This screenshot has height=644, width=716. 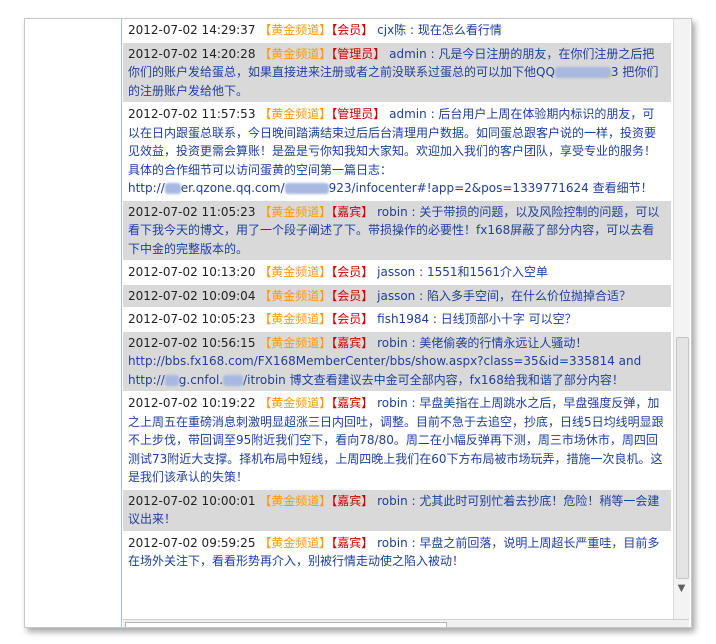 What do you see at coordinates (454, 379) in the screenshot?
I see `message-text-tail: 博文查看建议去中金可全部内容，fx168给我和谐了部分内容！` at bounding box center [454, 379].